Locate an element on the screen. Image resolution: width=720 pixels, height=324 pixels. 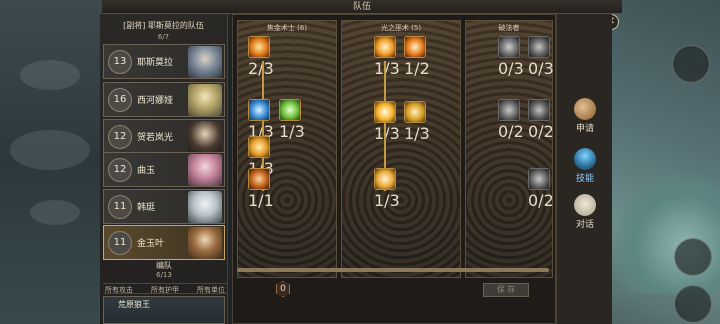
level-badge: 13 is located at coordinates (120, 62).